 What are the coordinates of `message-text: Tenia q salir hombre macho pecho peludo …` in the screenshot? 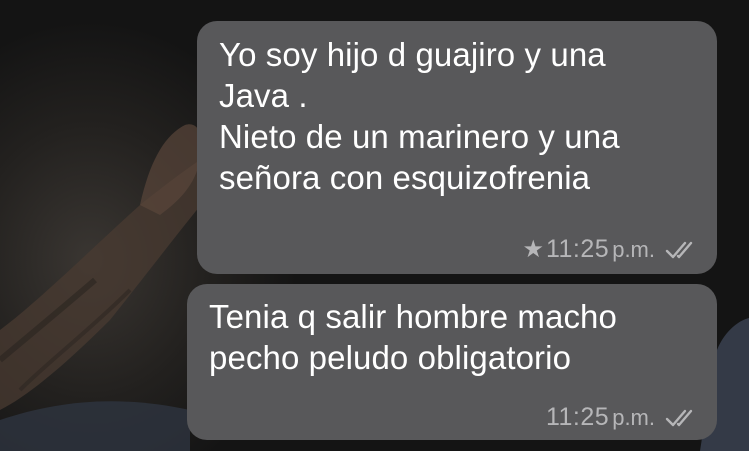 It's located at (413, 337).